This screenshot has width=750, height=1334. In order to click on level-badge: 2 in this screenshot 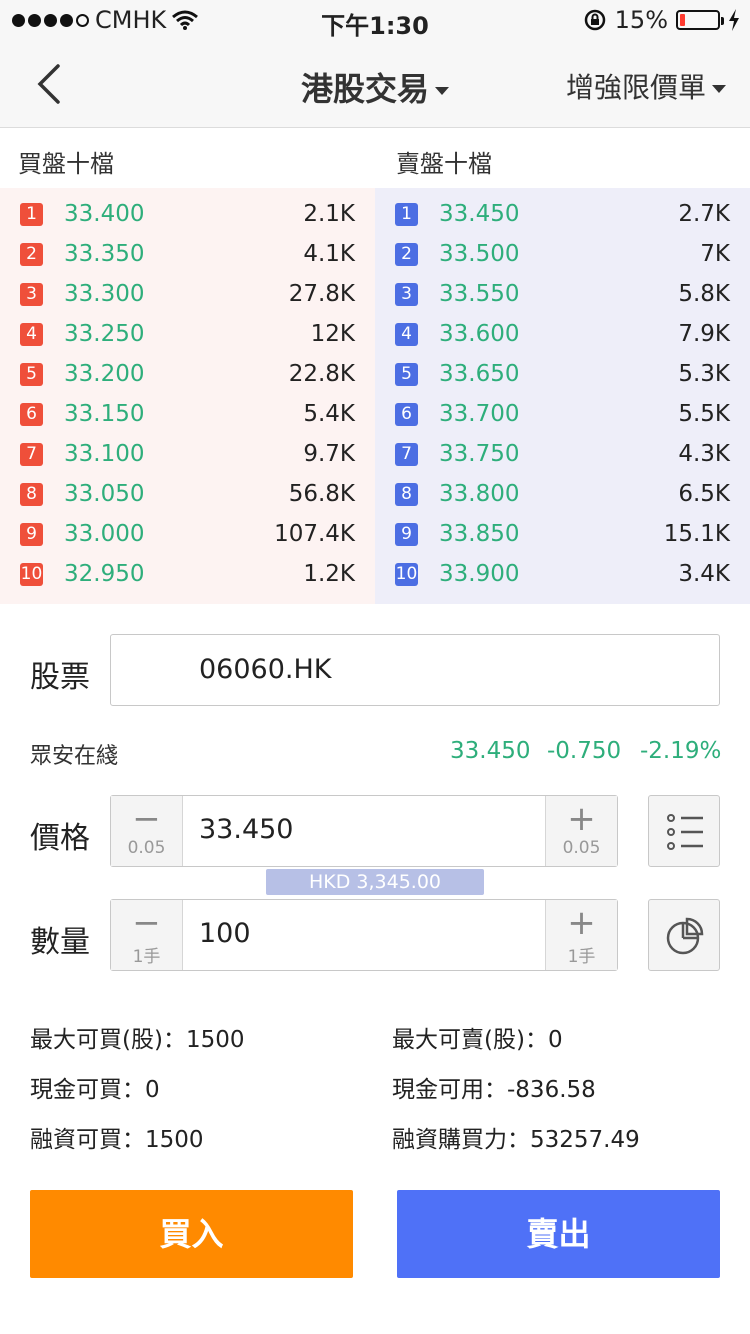, I will do `click(31, 254)`.